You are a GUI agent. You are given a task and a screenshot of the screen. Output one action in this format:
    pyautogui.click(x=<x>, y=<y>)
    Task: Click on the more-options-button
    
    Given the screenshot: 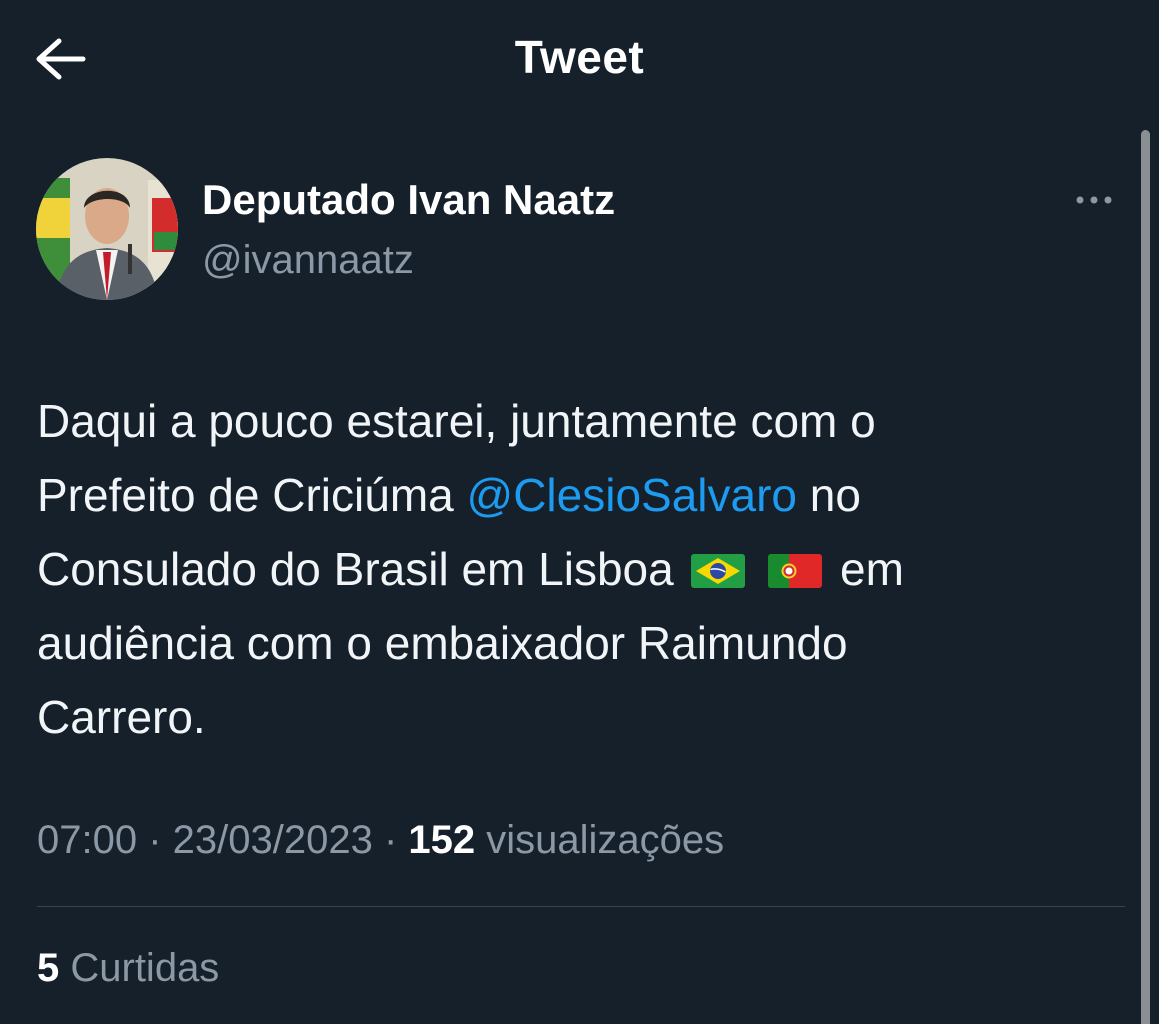 What is the action you would take?
    pyautogui.click(x=1096, y=200)
    